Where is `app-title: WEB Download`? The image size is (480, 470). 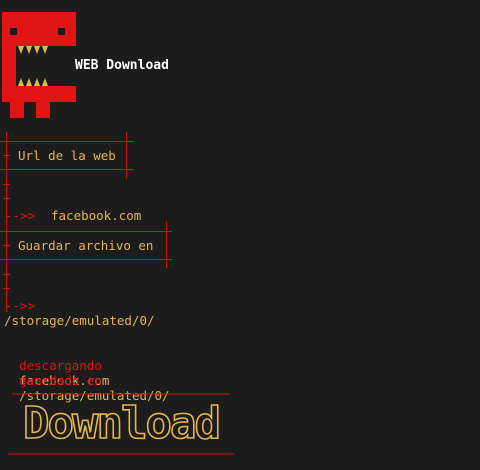
app-title: WEB Download is located at coordinates (122, 65).